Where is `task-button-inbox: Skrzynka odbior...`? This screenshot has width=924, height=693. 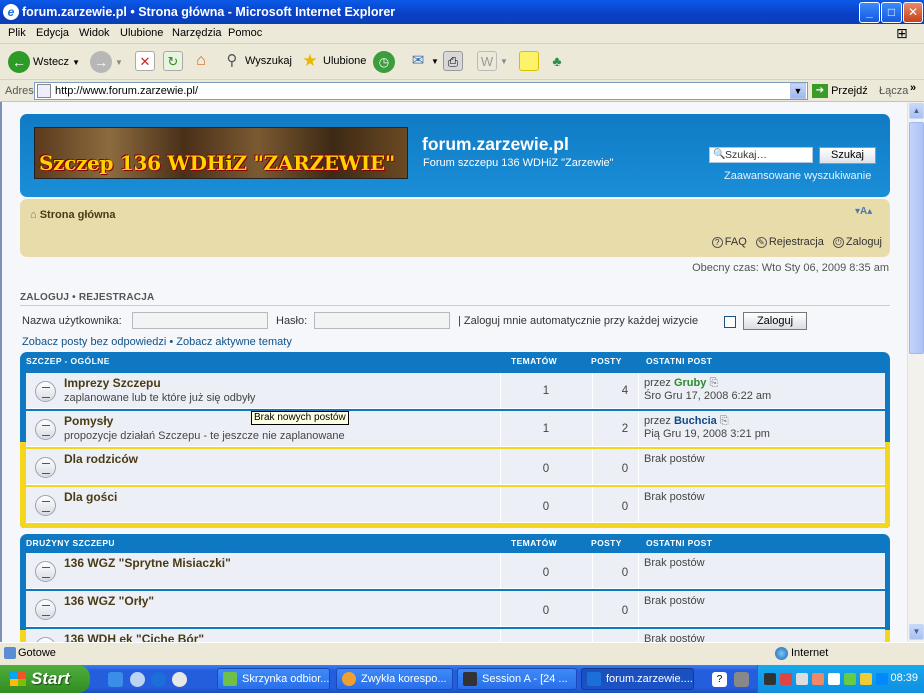
task-button-inbox: Skrzynka odbior... is located at coordinates (273, 679).